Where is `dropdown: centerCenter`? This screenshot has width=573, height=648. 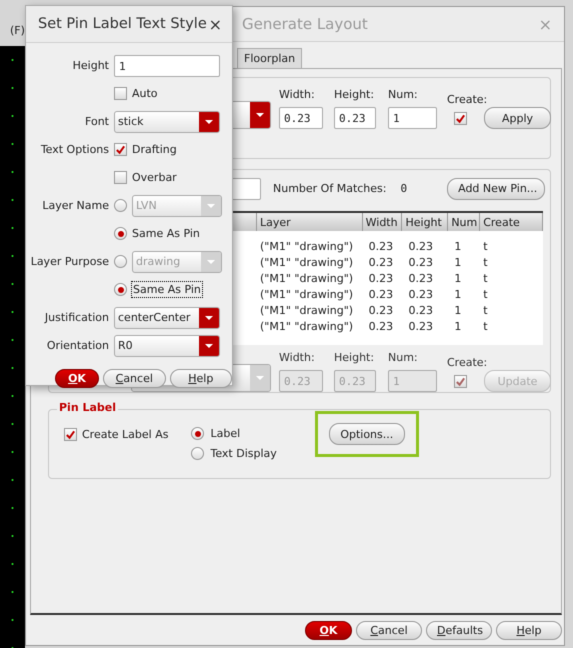
dropdown: centerCenter is located at coordinates (167, 317).